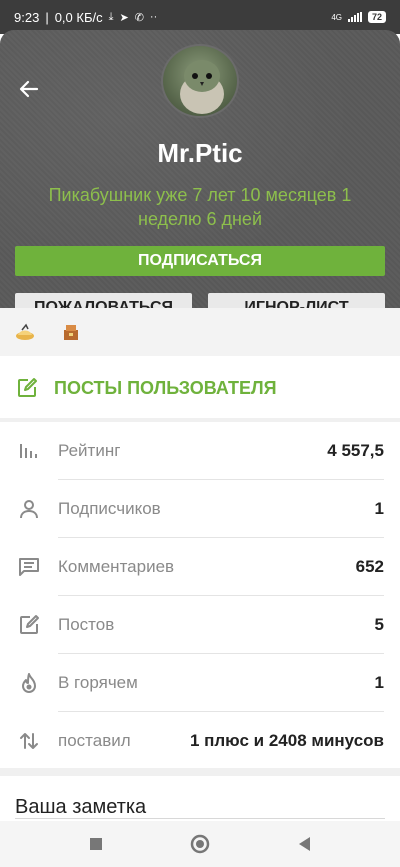 This screenshot has height=867, width=400. I want to click on back-nav-button, so click(304, 844).